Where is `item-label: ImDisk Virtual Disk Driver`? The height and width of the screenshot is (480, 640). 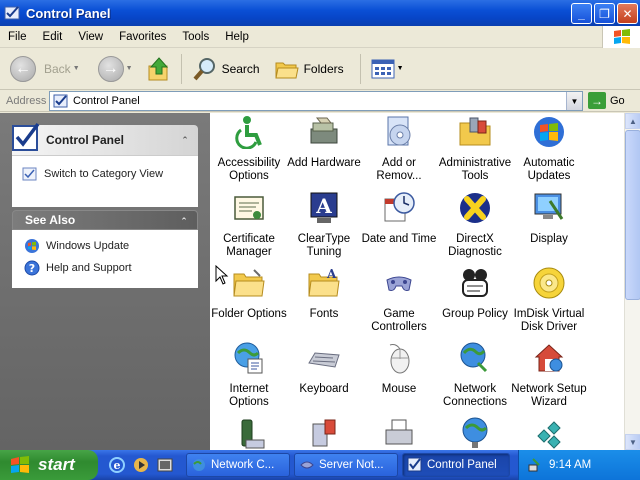
item-label: ImDisk Virtual Disk Driver is located at coordinates (549, 320).